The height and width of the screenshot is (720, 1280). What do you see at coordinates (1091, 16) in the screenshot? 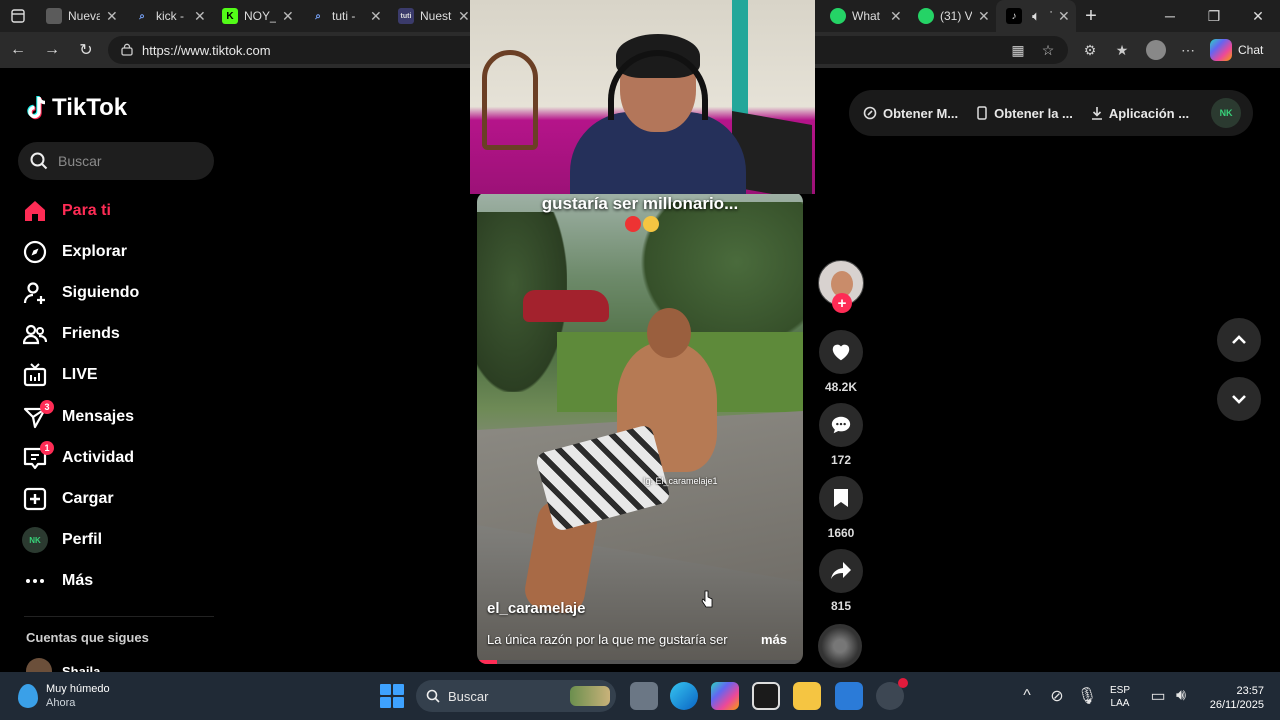
I see `new-tab-button: +` at bounding box center [1091, 16].